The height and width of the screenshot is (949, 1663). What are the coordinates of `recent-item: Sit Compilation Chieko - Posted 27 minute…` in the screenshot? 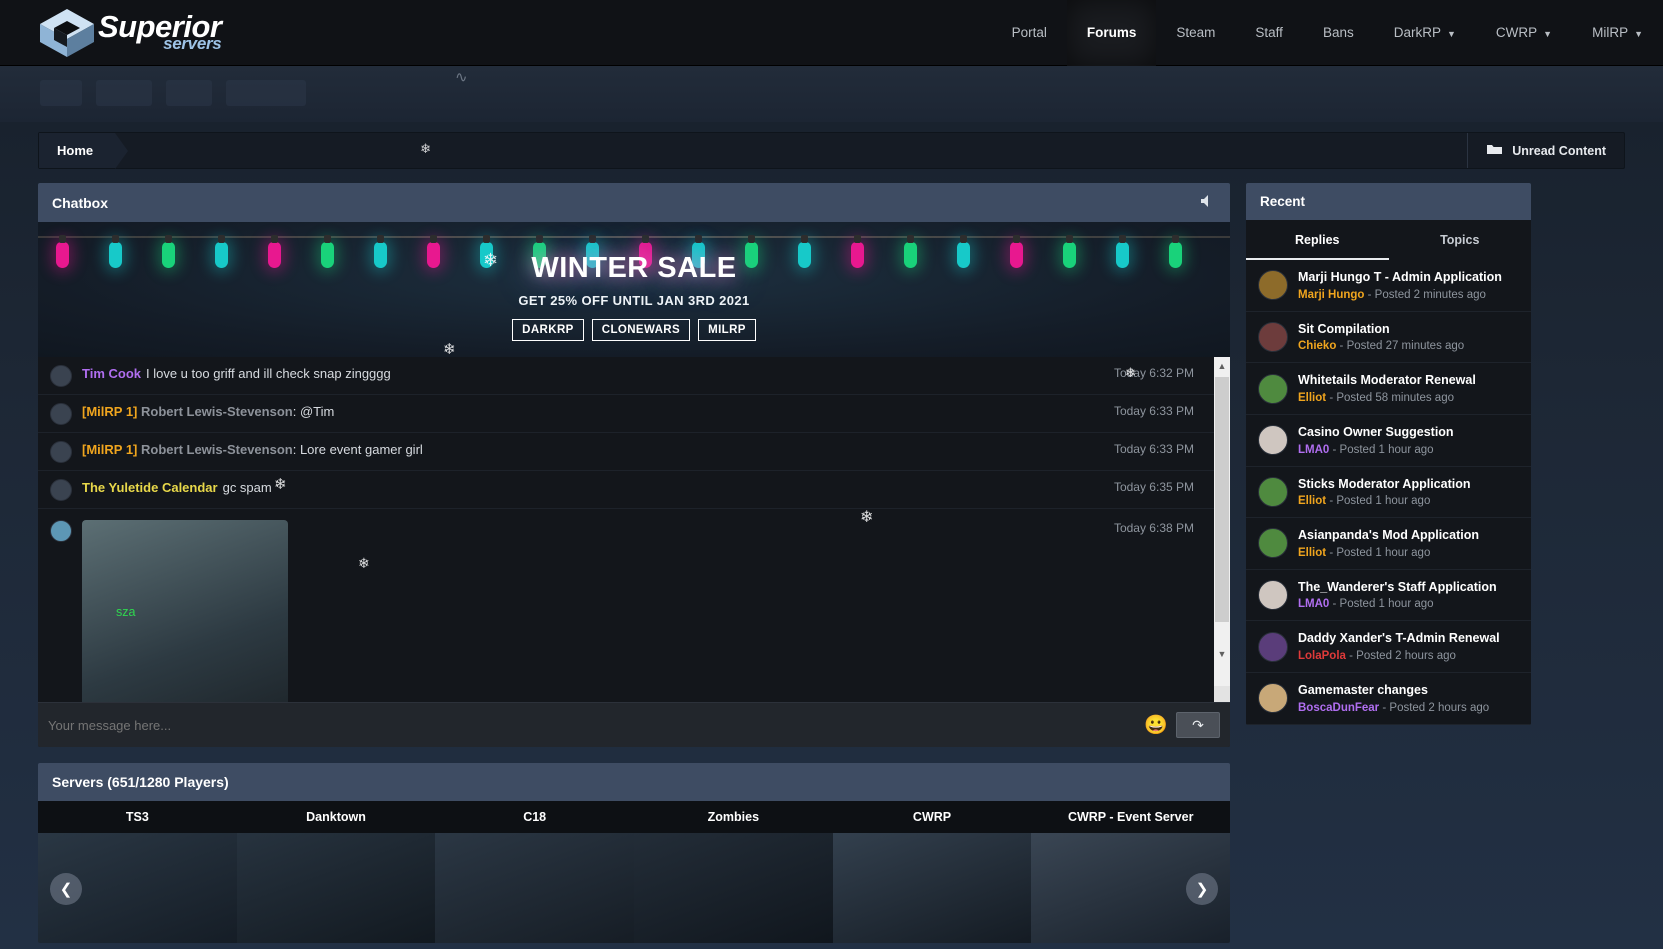 It's located at (1388, 338).